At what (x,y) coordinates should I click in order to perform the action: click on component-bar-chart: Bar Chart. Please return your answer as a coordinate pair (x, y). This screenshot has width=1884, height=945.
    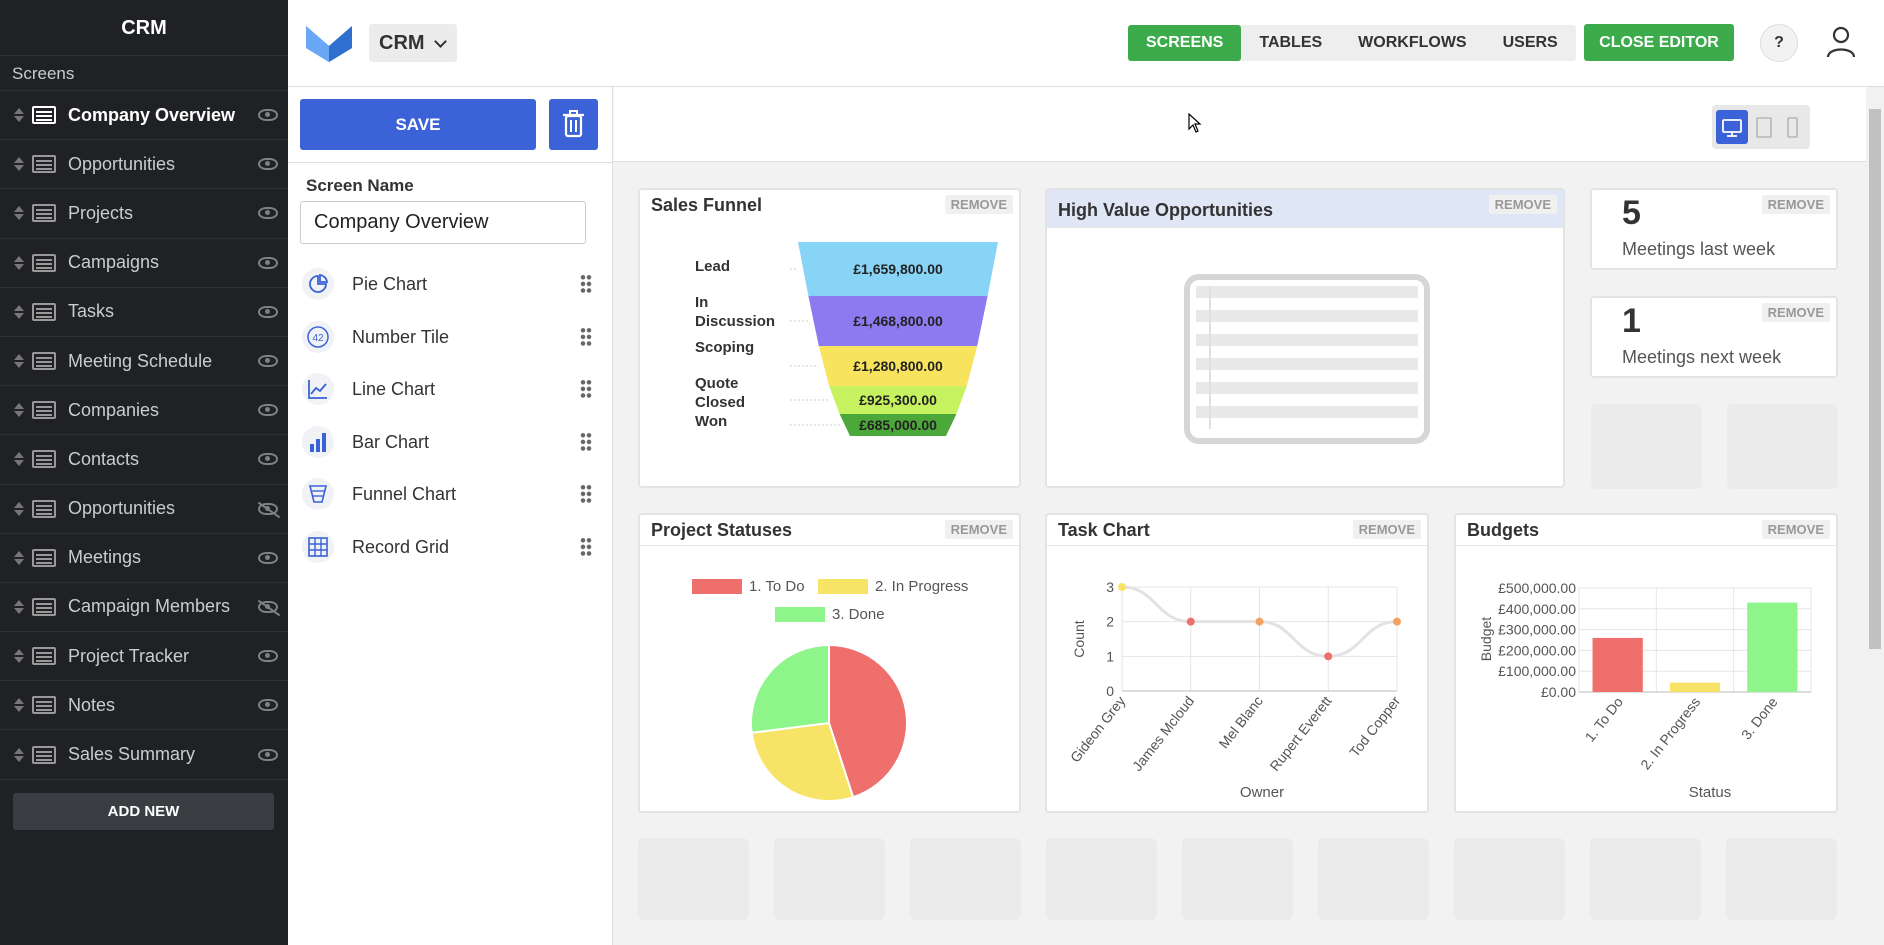
    Looking at the image, I should click on (450, 442).